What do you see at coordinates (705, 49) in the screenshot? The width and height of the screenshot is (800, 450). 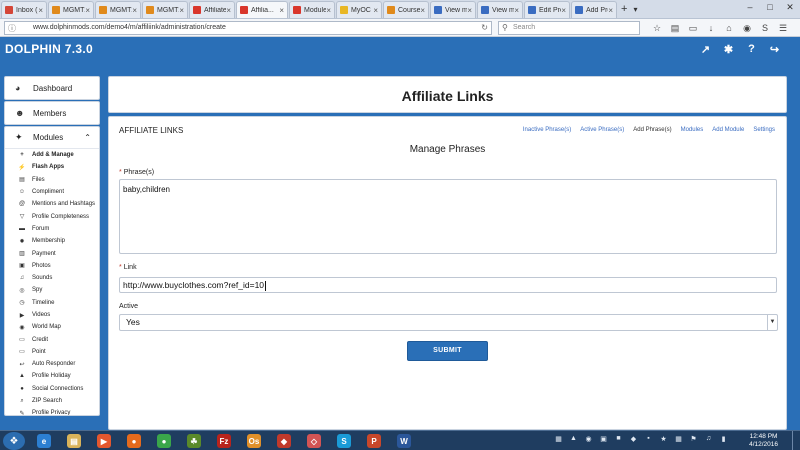 I see `external-link-icon: ↗` at bounding box center [705, 49].